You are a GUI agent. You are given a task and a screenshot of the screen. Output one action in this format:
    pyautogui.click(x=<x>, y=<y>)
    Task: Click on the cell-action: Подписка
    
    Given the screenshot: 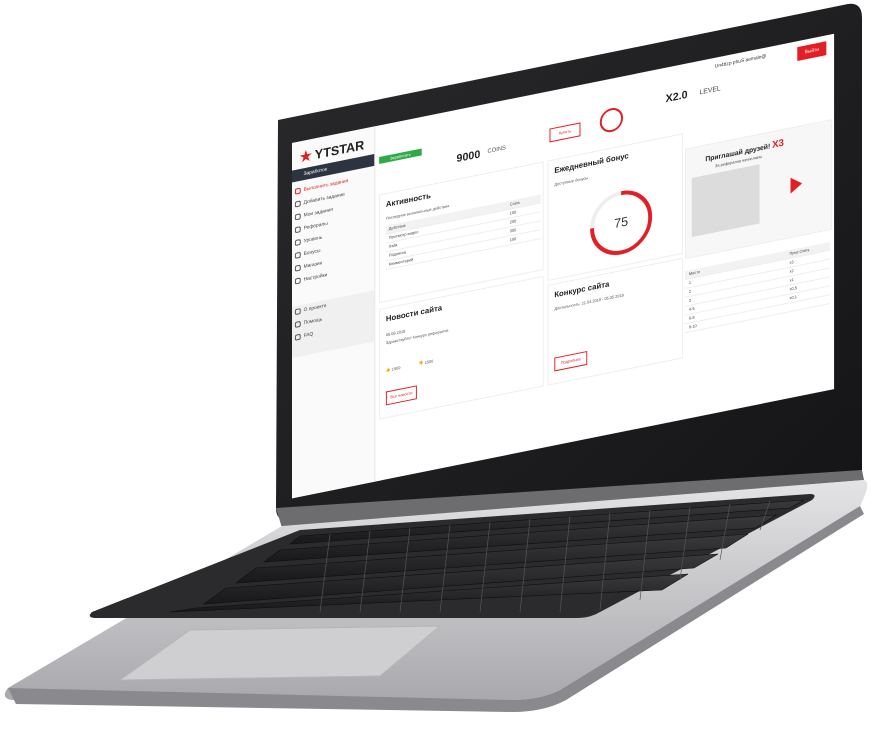 What is the action you would take?
    pyautogui.click(x=397, y=253)
    